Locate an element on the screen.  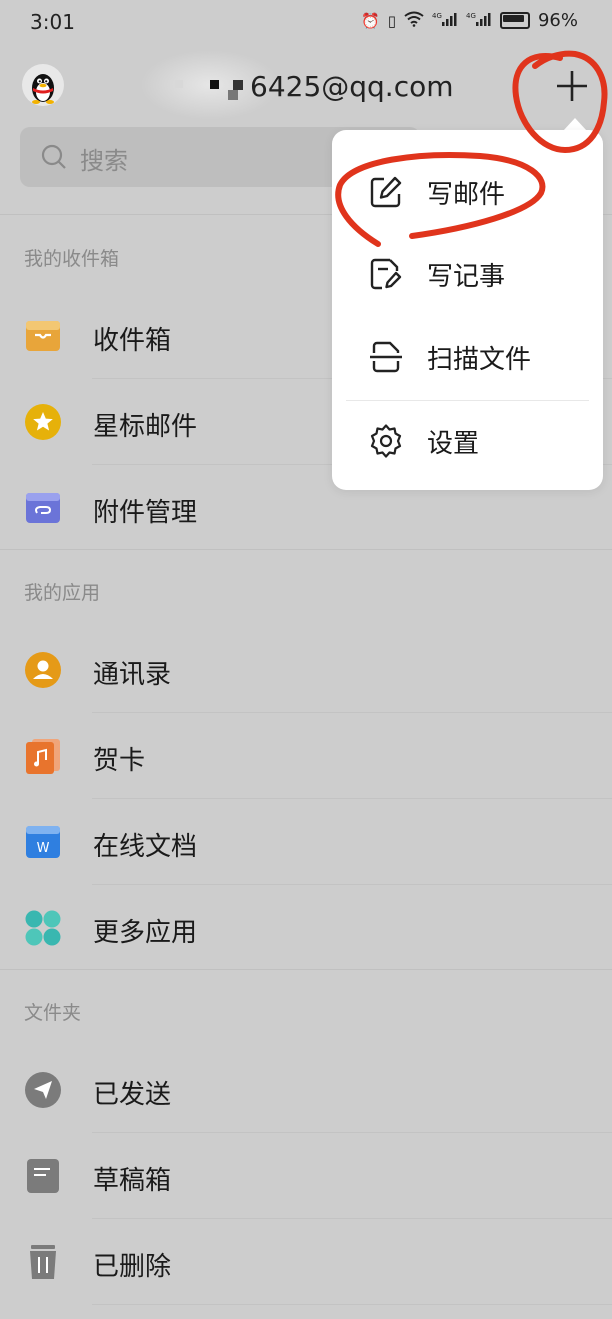
qq-penguin-icon is located at coordinates (43, 89).